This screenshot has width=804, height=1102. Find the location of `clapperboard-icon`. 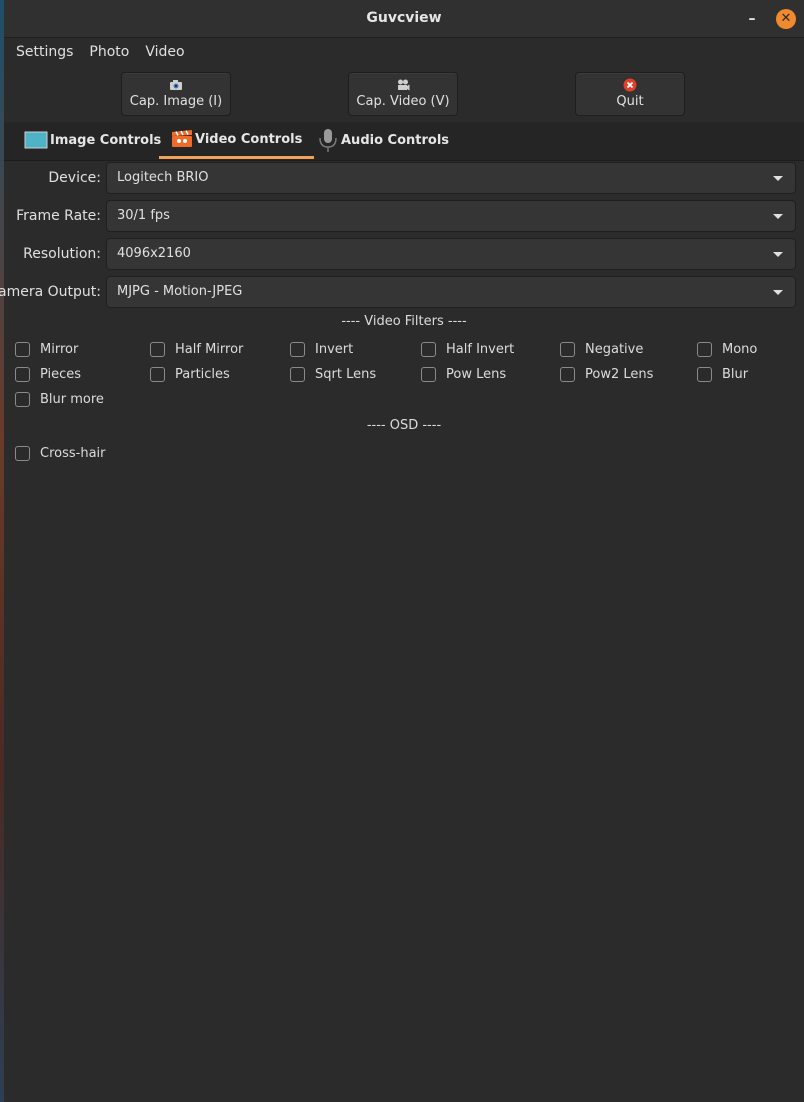

clapperboard-icon is located at coordinates (182, 138).